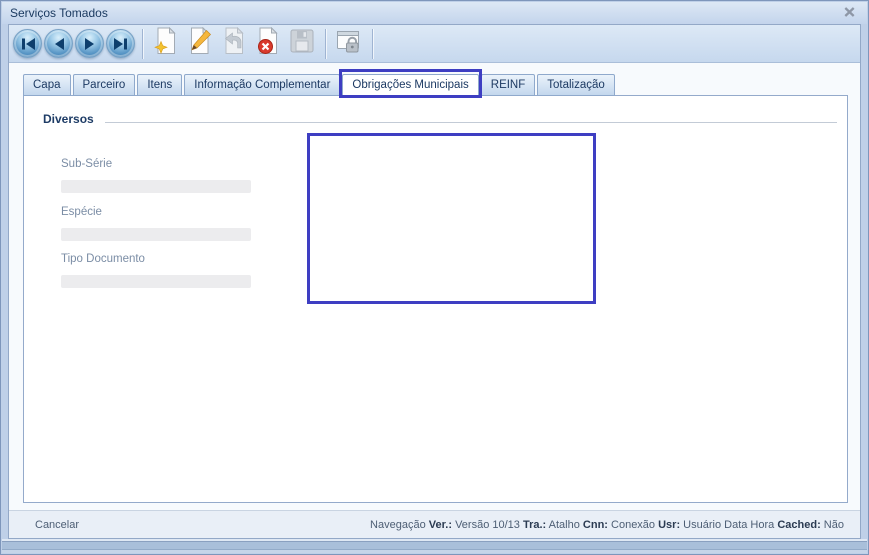 Image resolution: width=869 pixels, height=555 pixels. I want to click on tab-label: Informação Complementar, so click(262, 85).